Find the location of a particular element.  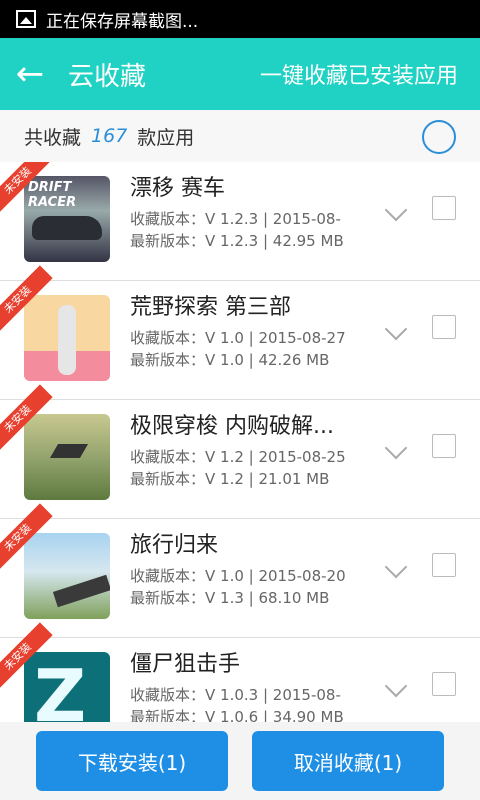

gun-shape is located at coordinates (81, 591).